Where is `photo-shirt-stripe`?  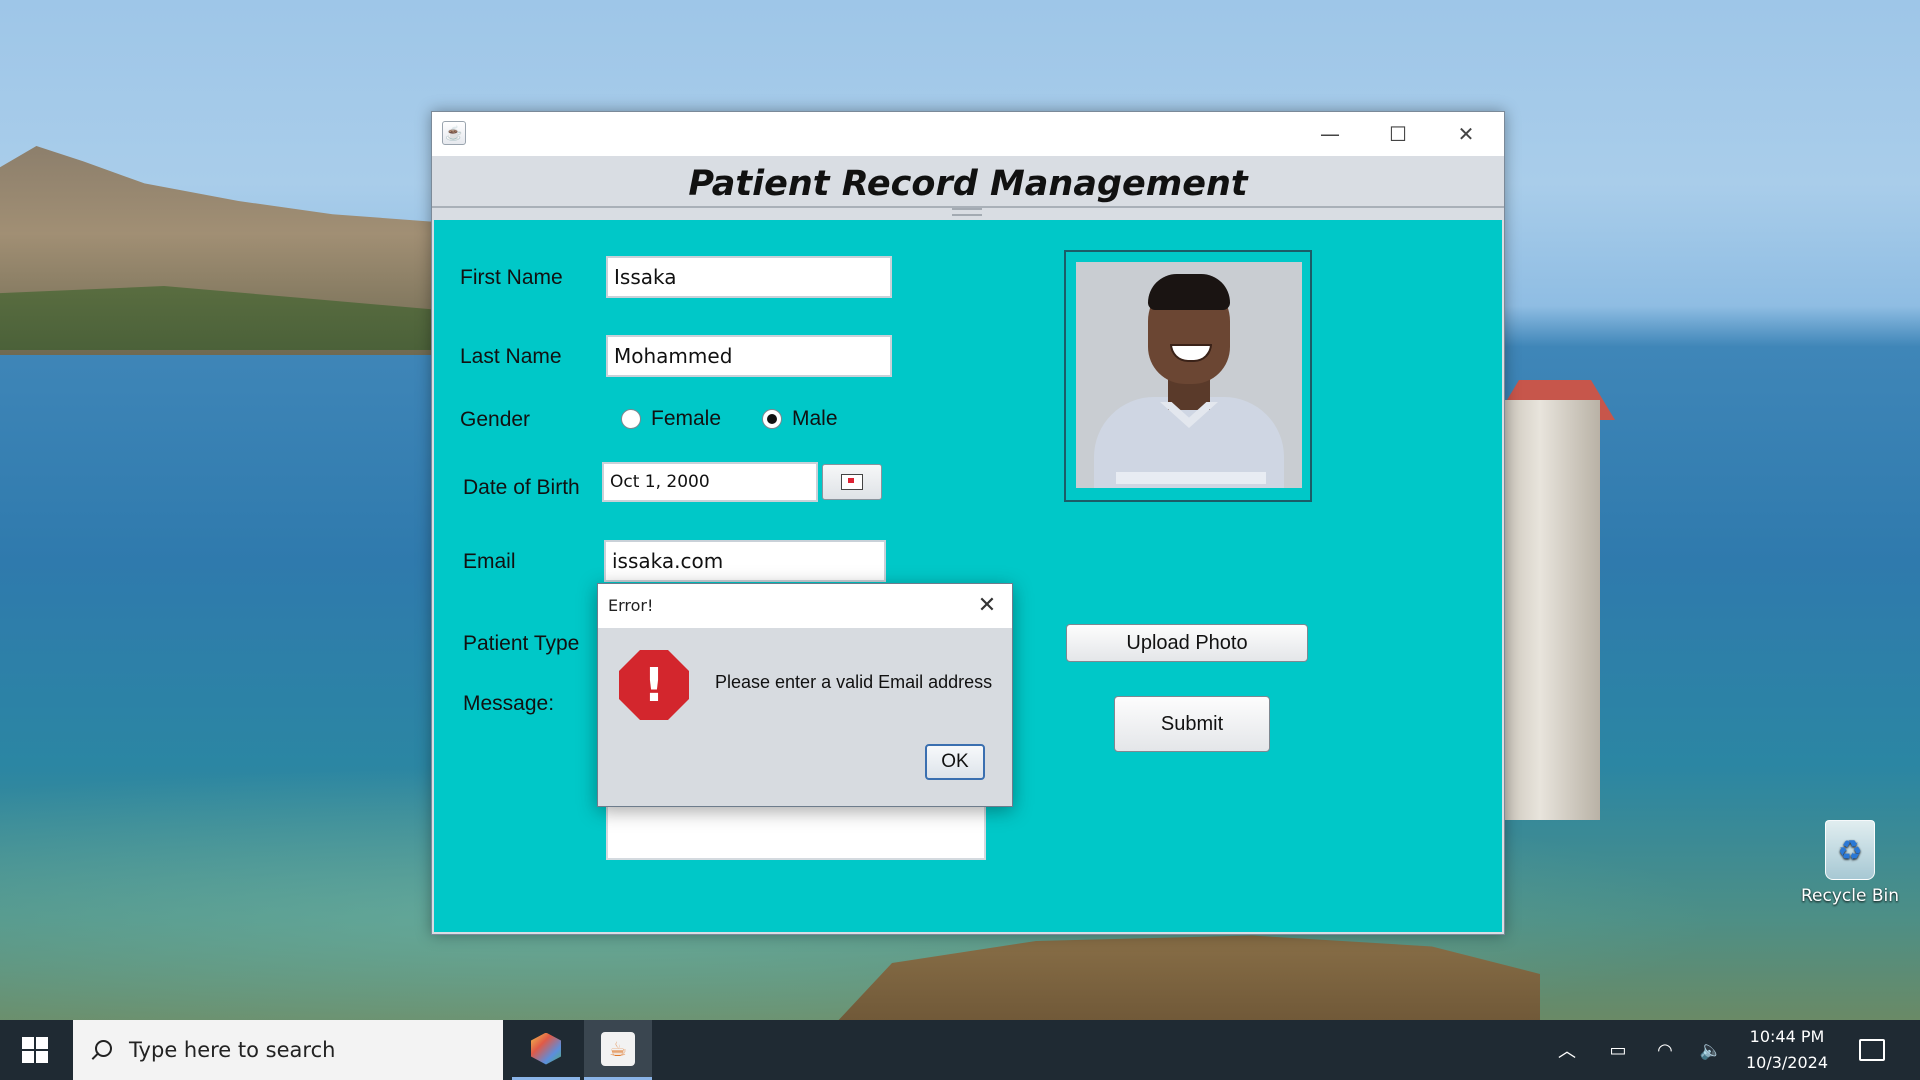
photo-shirt-stripe is located at coordinates (1191, 478).